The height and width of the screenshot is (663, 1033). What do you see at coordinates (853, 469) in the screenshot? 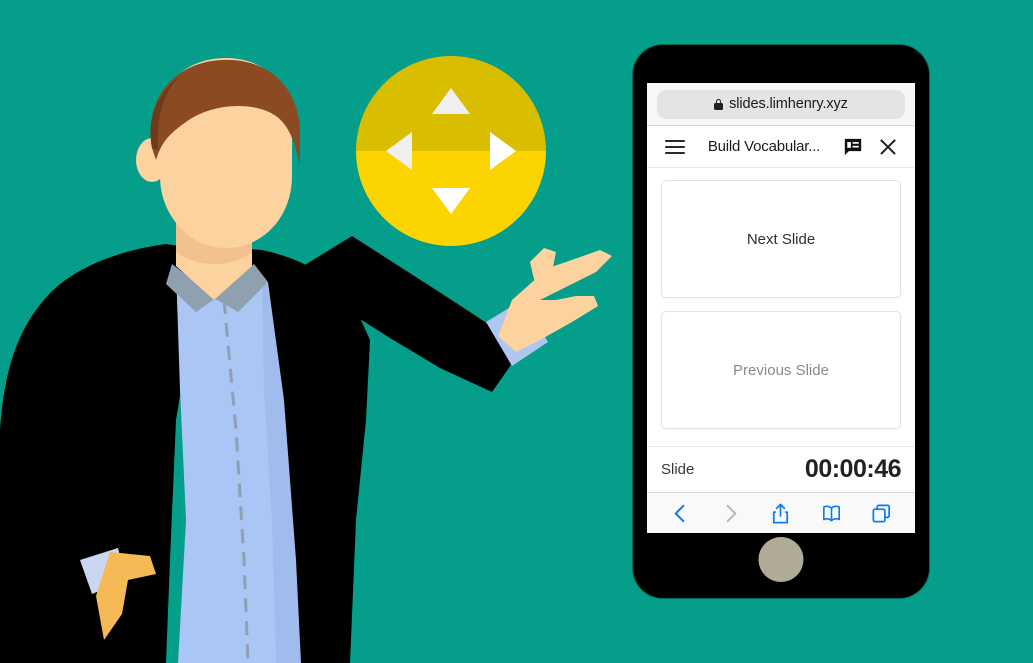
I see `timer-value: 00:00:46` at bounding box center [853, 469].